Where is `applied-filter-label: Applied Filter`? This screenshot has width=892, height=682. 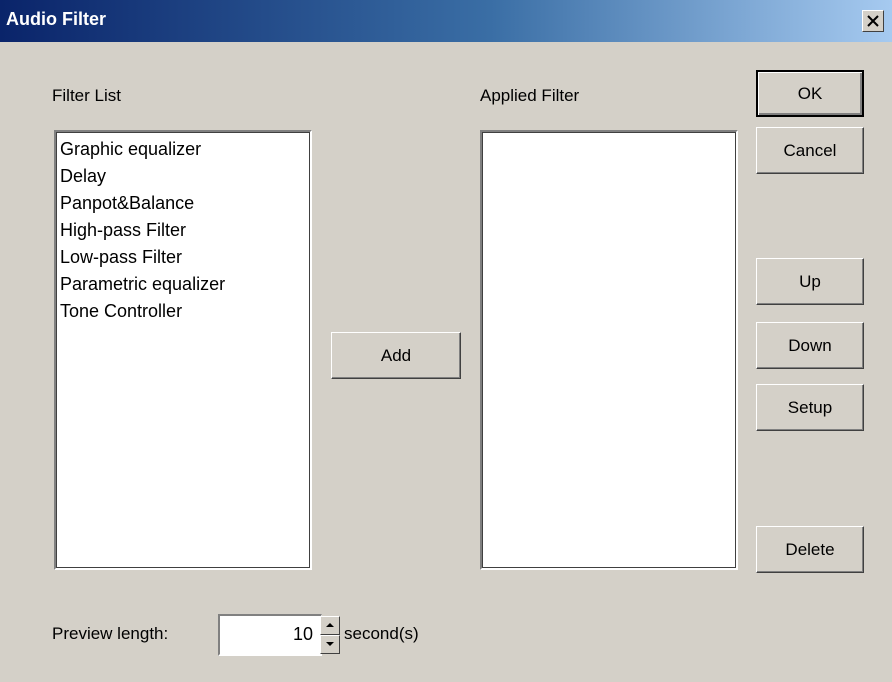
applied-filter-label: Applied Filter is located at coordinates (530, 95).